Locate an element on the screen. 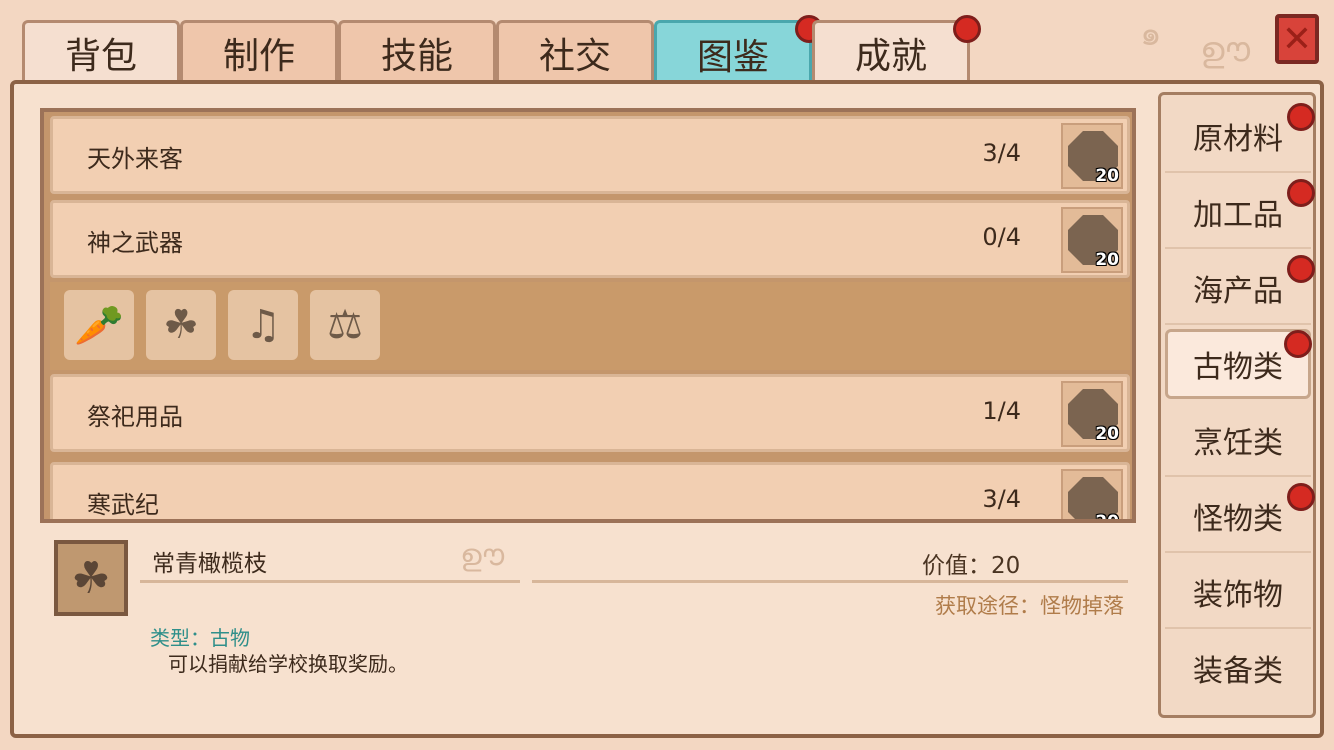 This screenshot has width=1334, height=750. tab-skills: 技能 is located at coordinates (417, 51).